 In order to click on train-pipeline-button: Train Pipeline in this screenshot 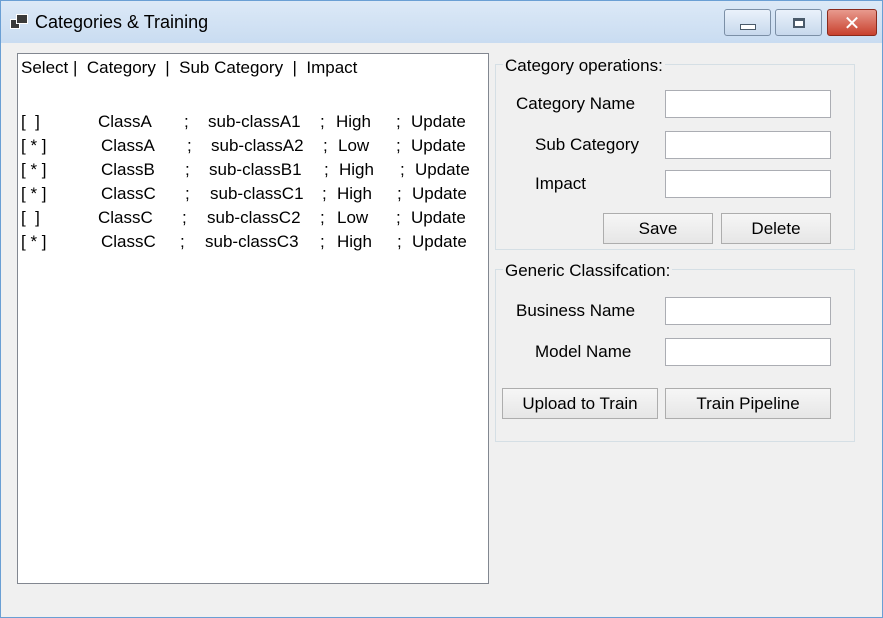, I will do `click(748, 403)`.